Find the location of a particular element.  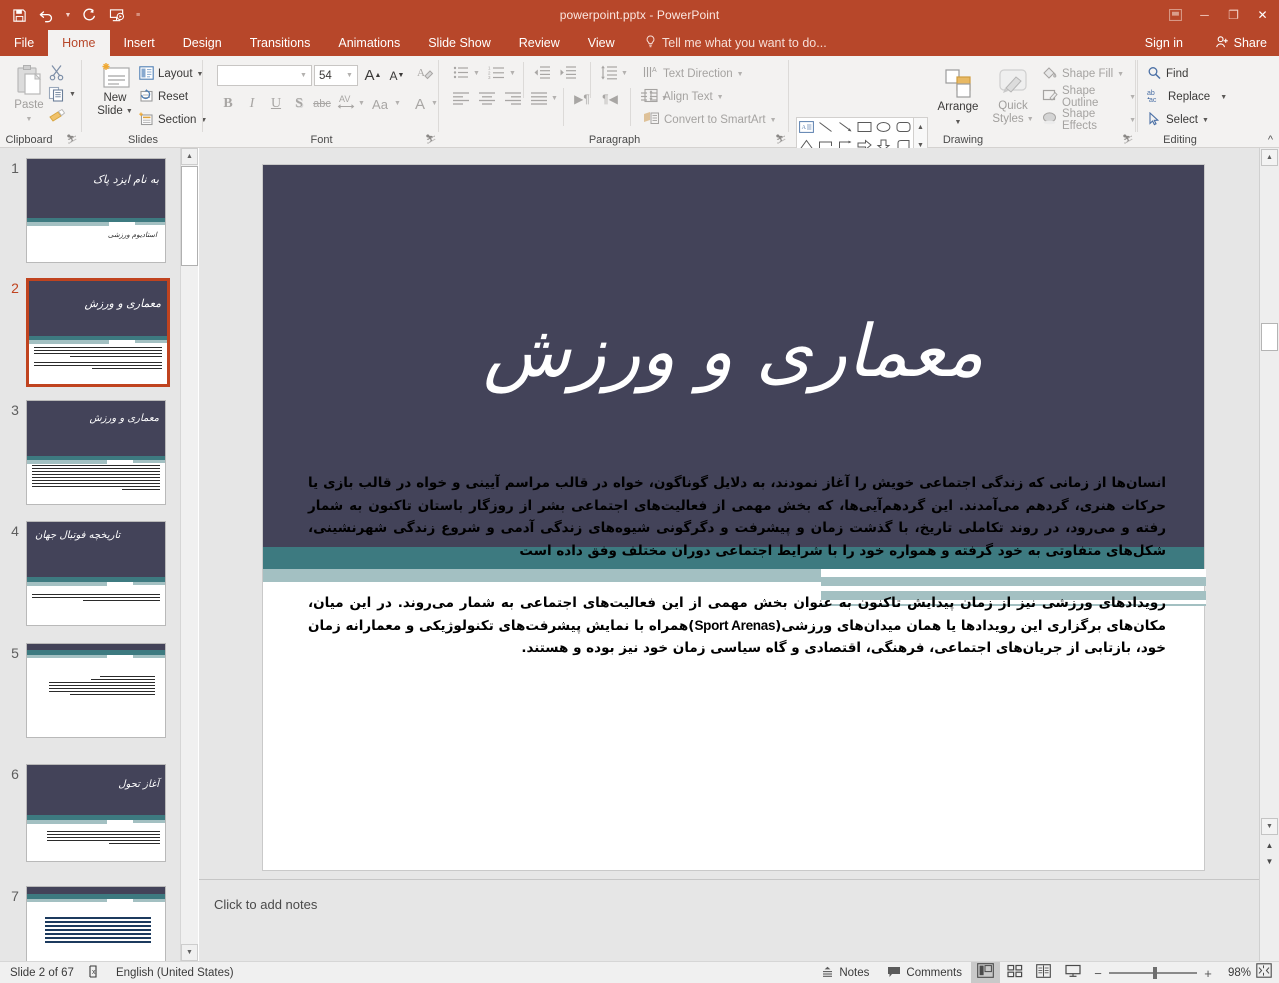

tab-insert: Insert is located at coordinates (139, 43).